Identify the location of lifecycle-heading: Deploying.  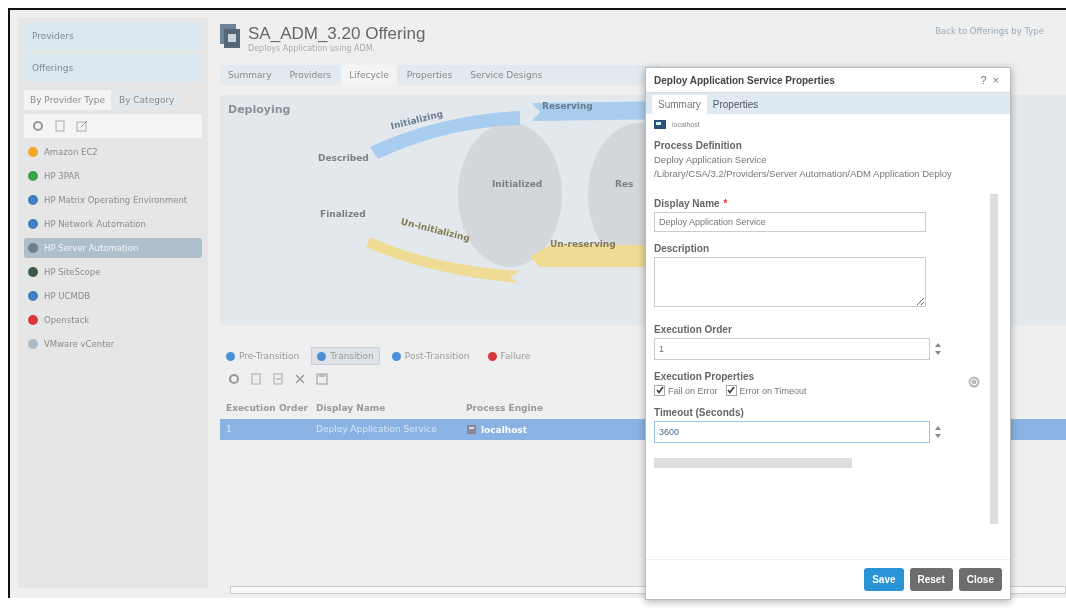
(259, 109).